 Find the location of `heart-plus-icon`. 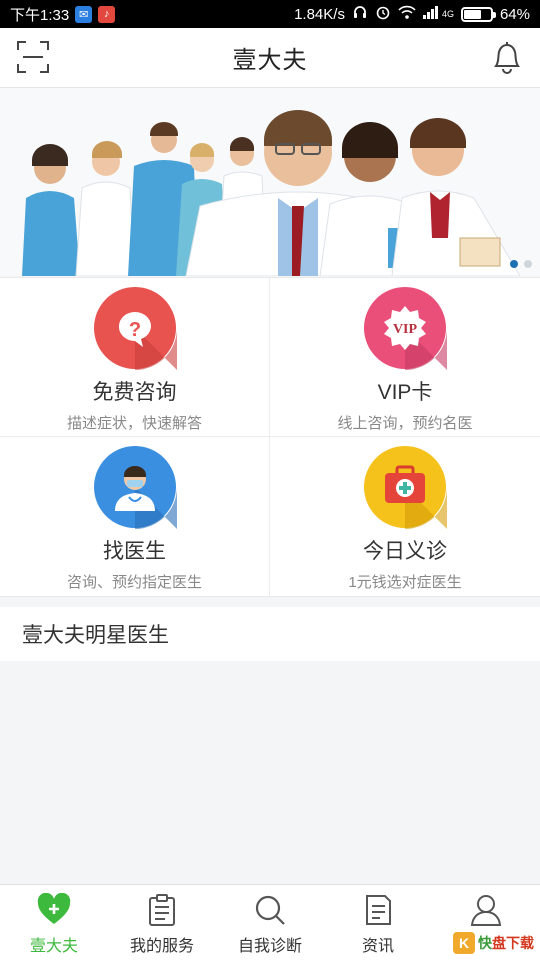

heart-plus-icon is located at coordinates (54, 908).